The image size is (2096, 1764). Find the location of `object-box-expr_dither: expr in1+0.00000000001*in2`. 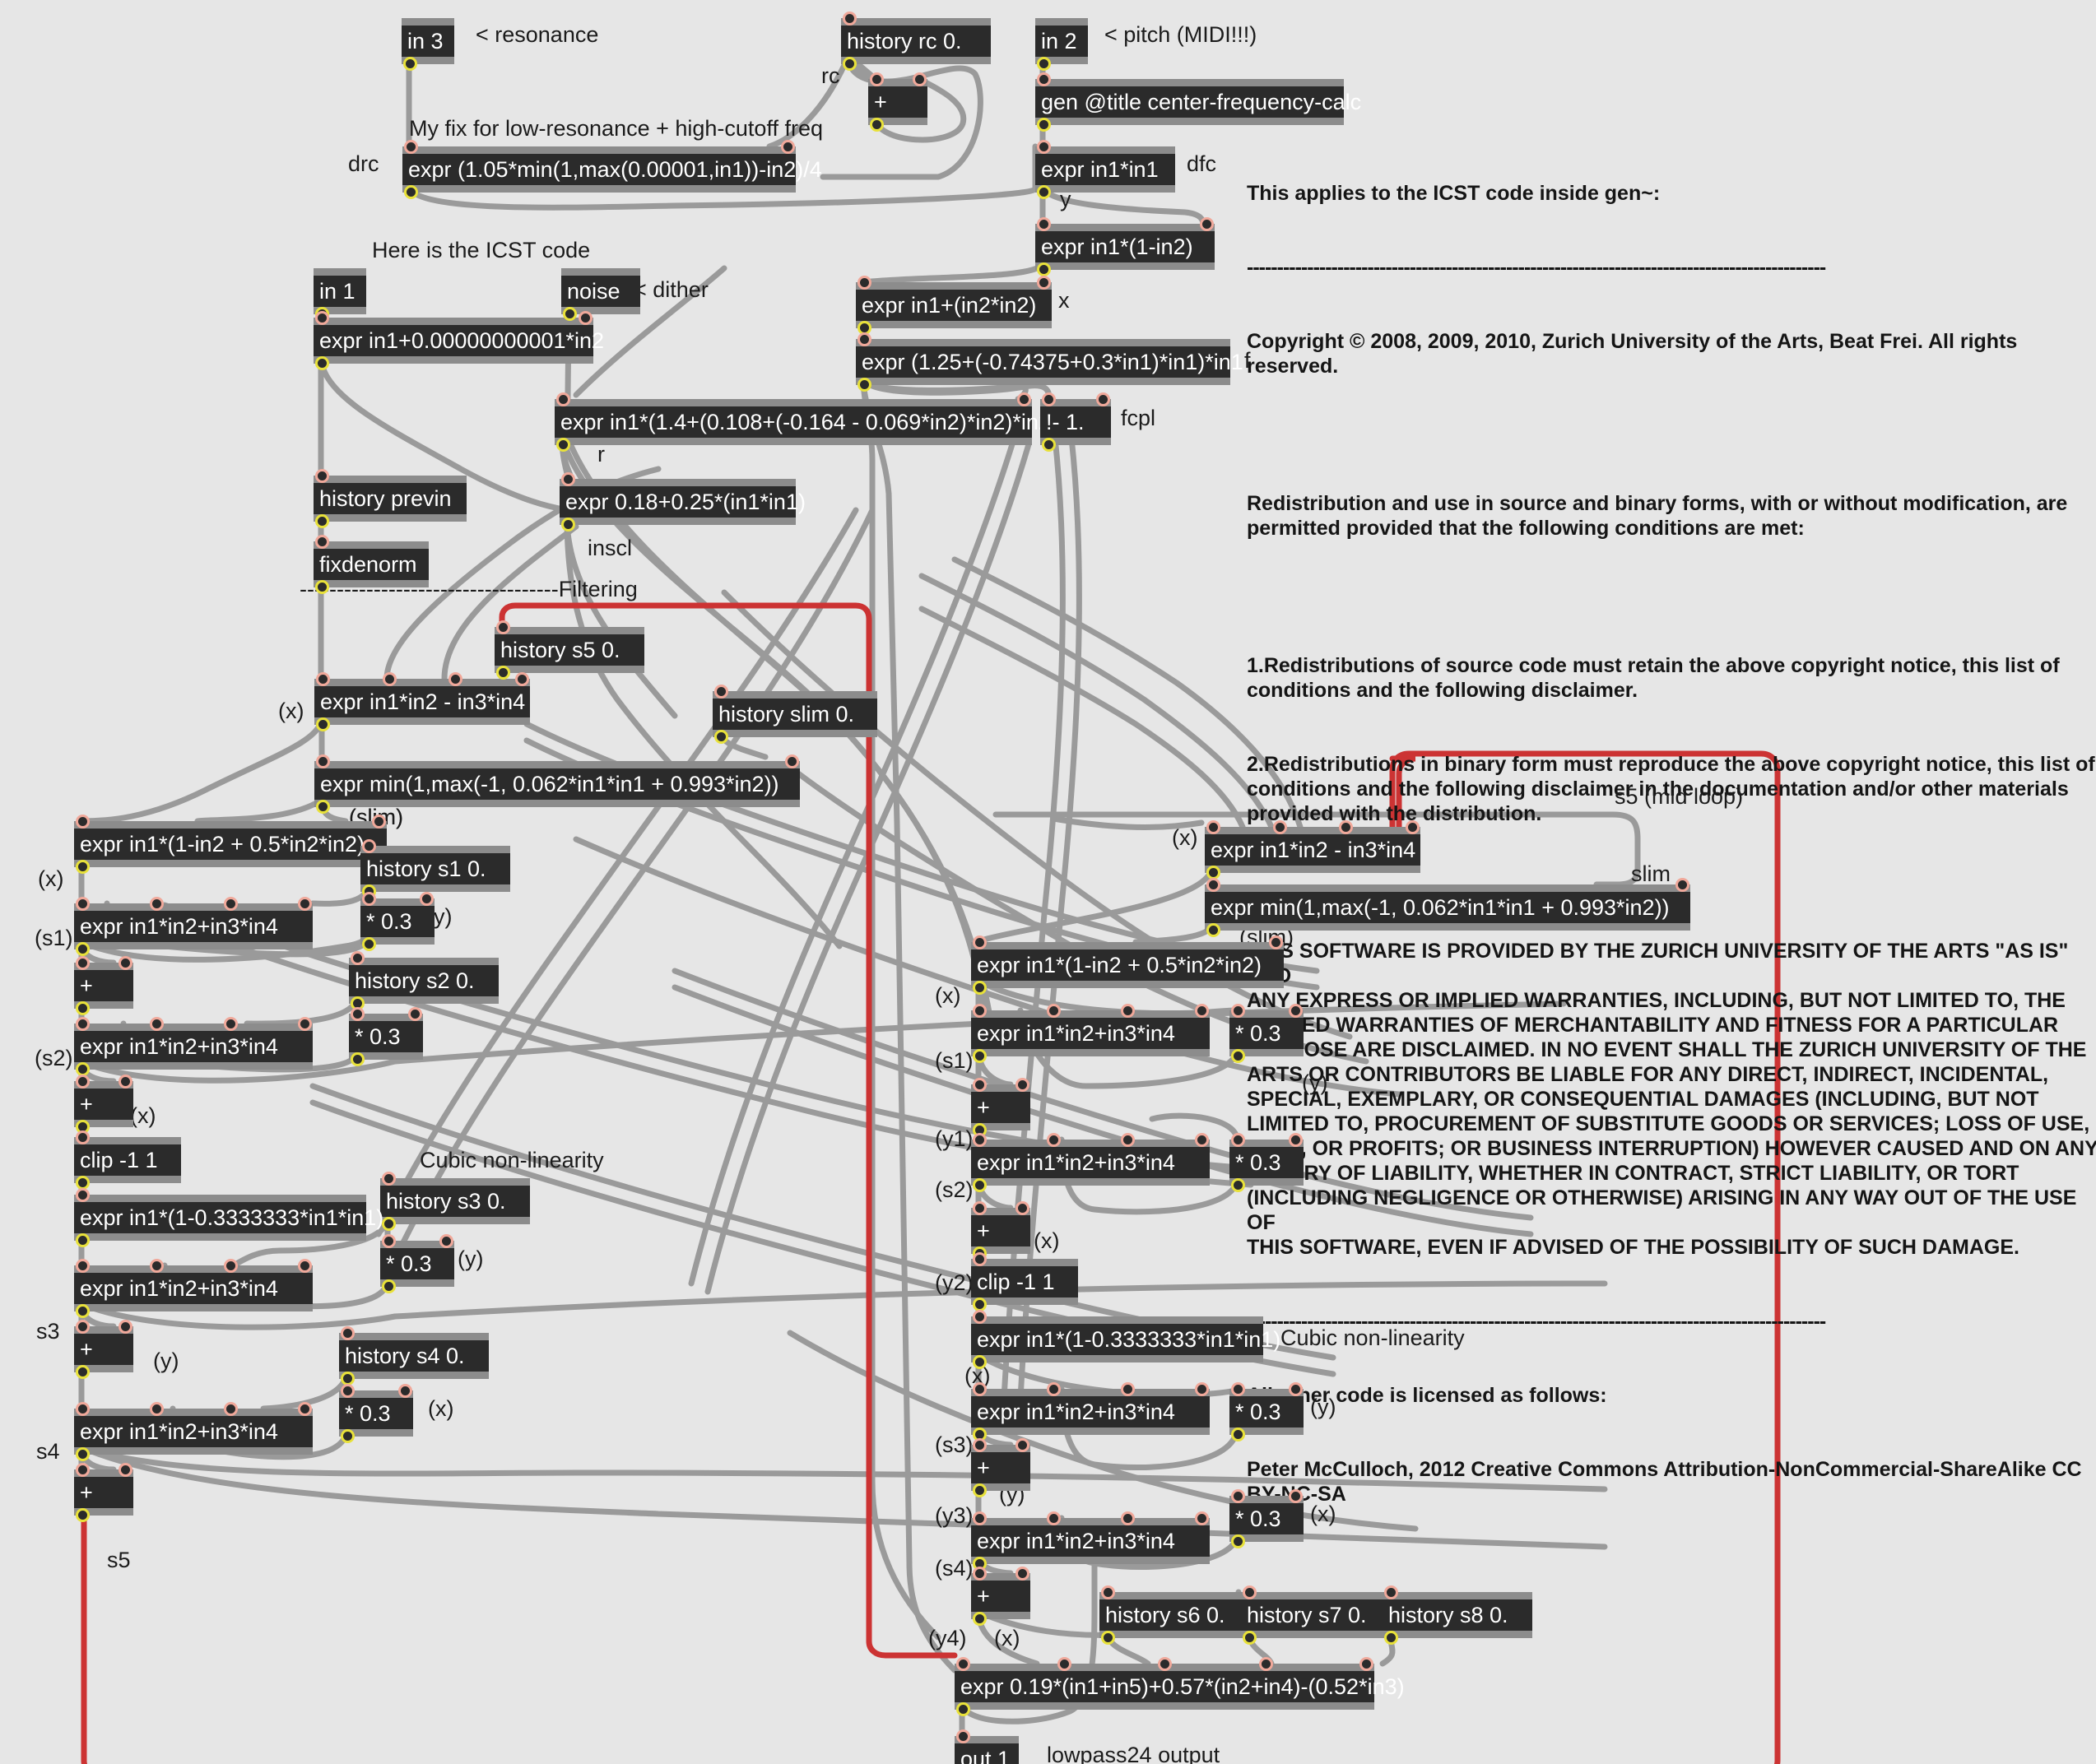

object-box-expr_dither: expr in1+0.00000000001*in2 is located at coordinates (460, 341).